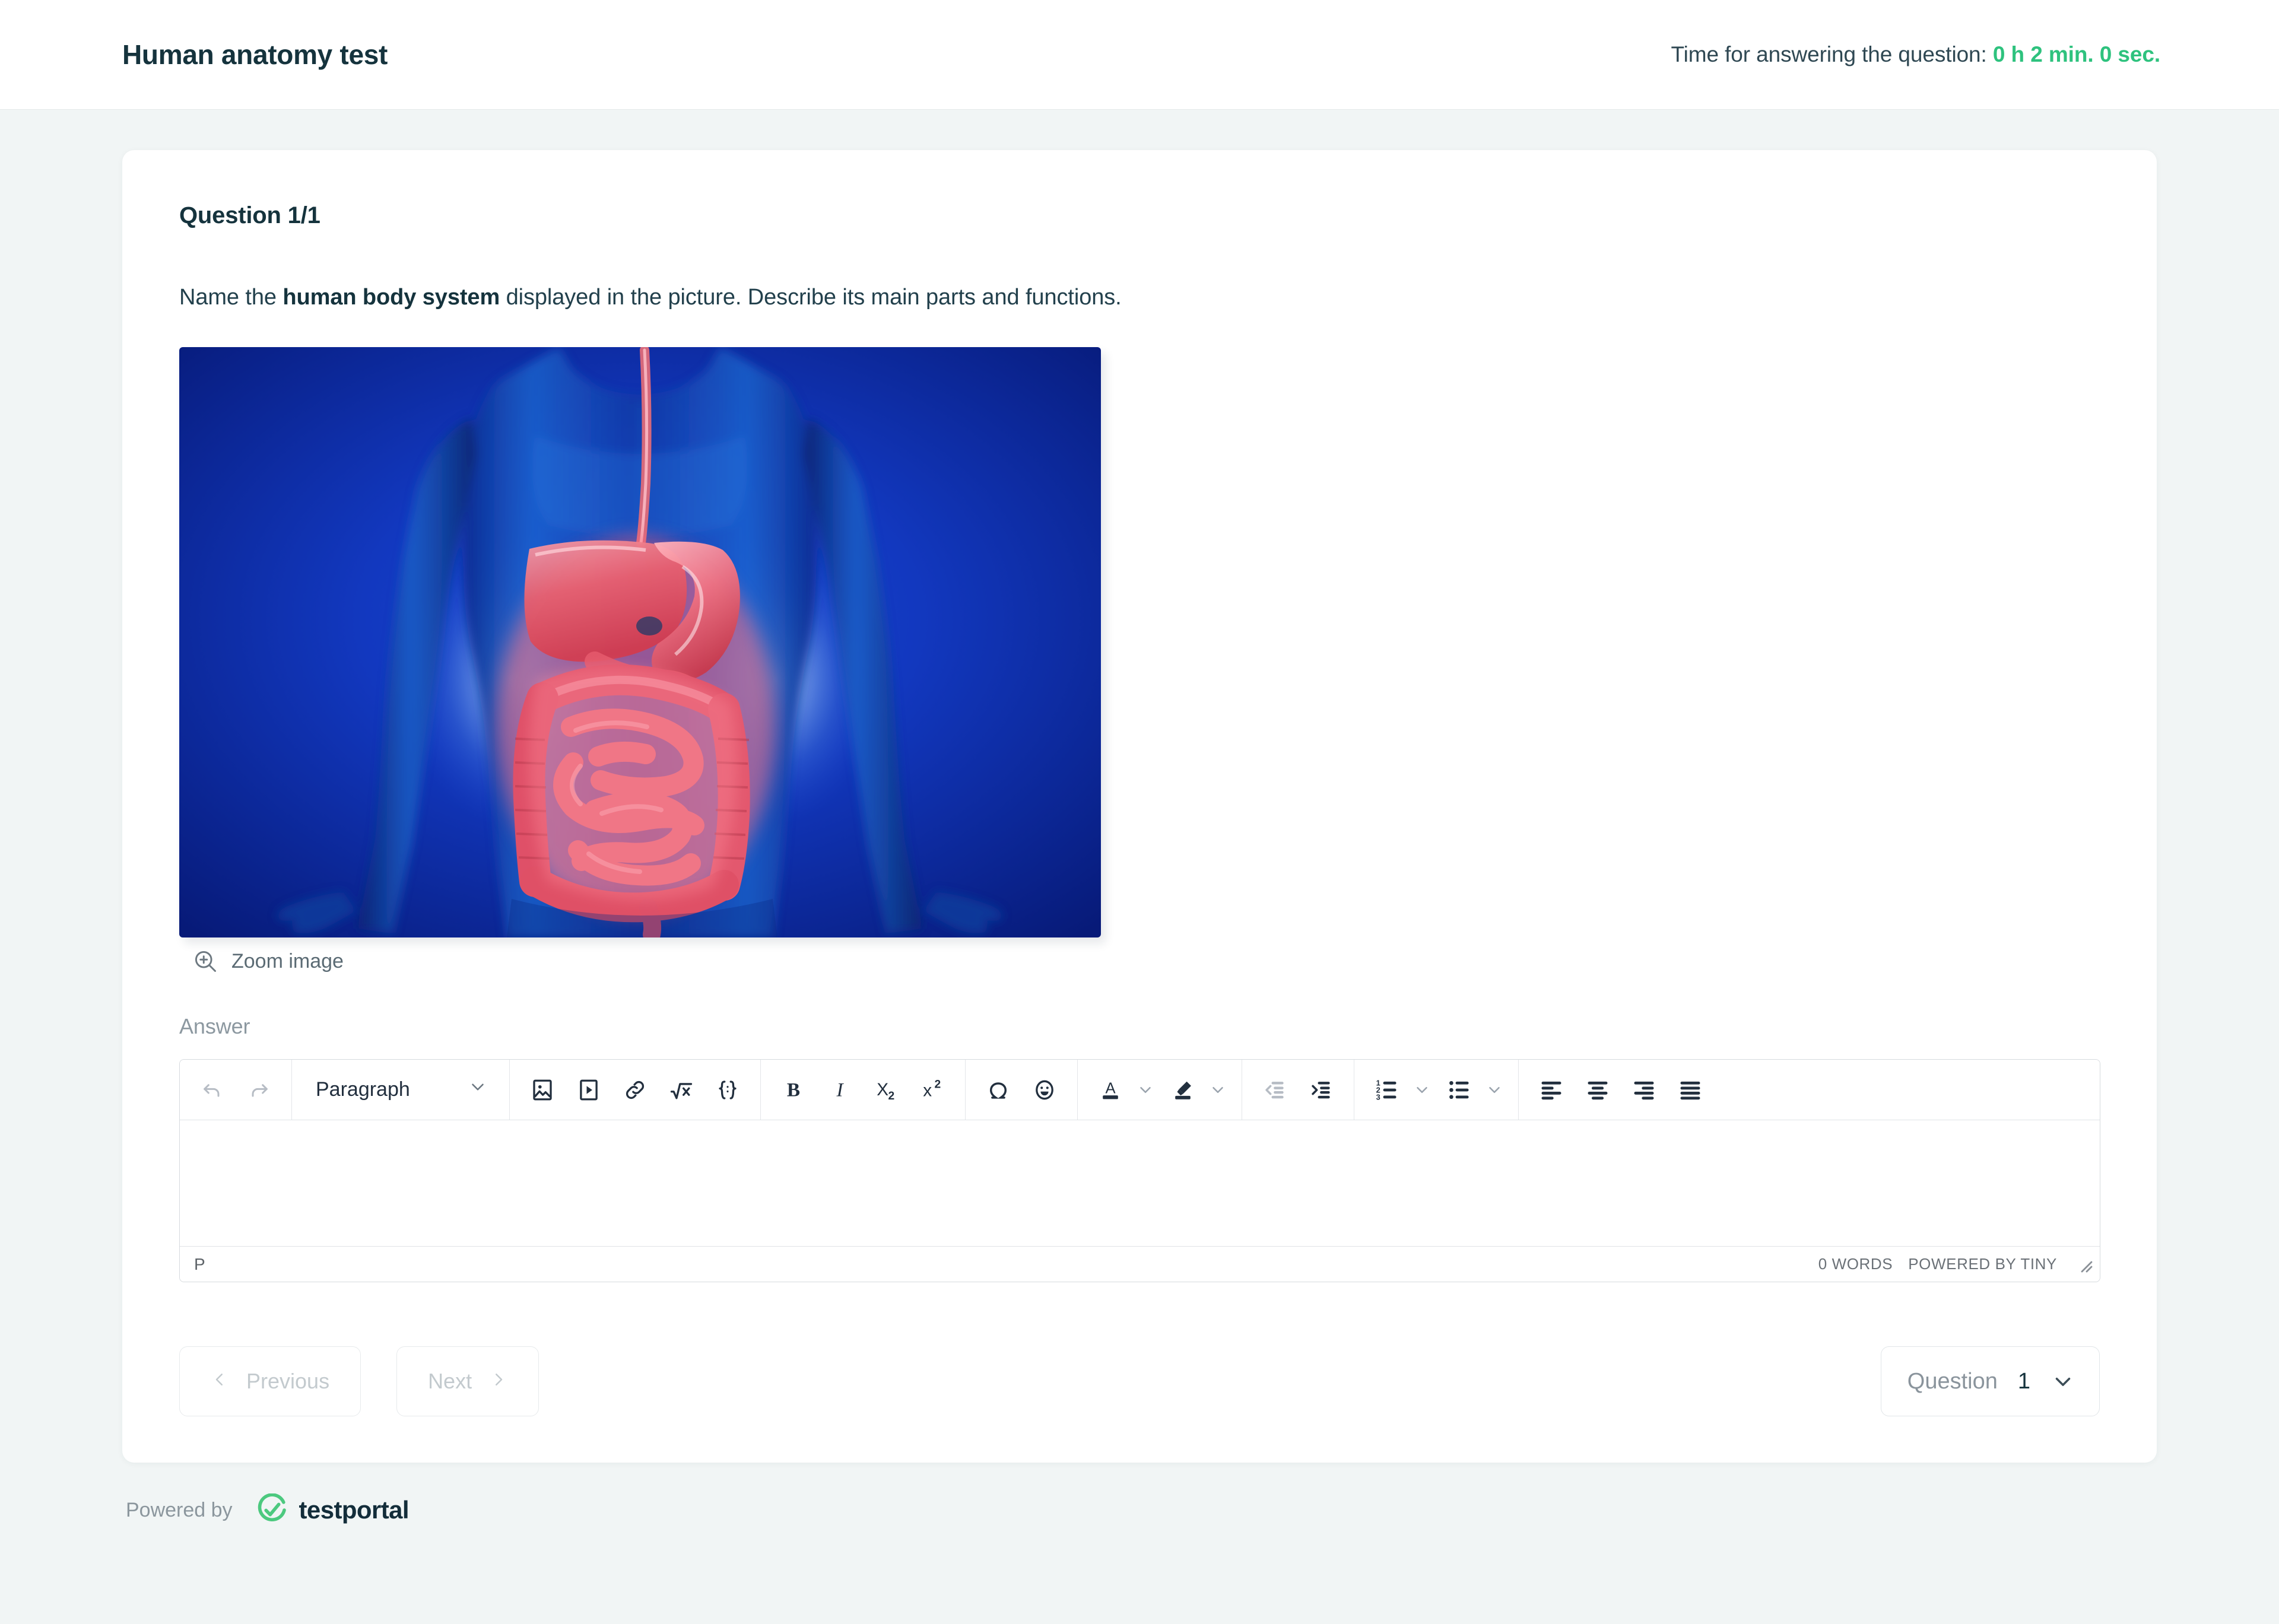  I want to click on next-button: Next, so click(467, 1381).